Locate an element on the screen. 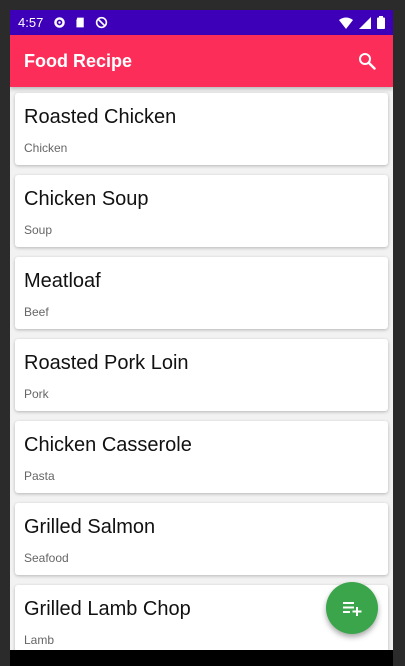 The image size is (405, 666). recipe-card: Chicken Casserole Pasta is located at coordinates (201, 457).